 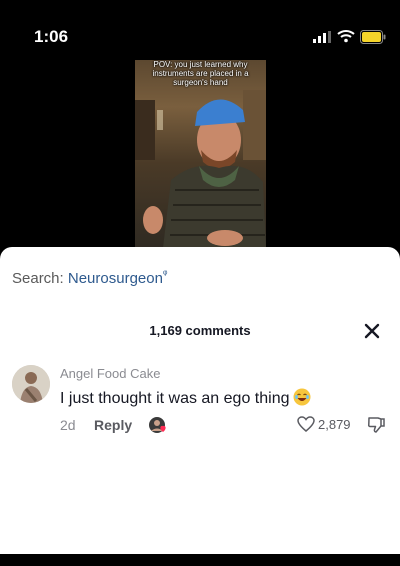 What do you see at coordinates (51, 36) in the screenshot?
I see `status-time: 1:06` at bounding box center [51, 36].